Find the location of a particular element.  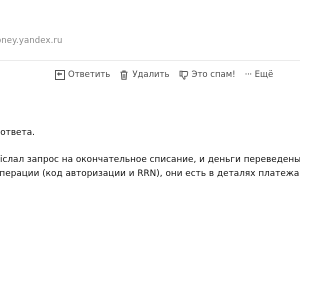

delete-label: Удалить is located at coordinates (151, 75).